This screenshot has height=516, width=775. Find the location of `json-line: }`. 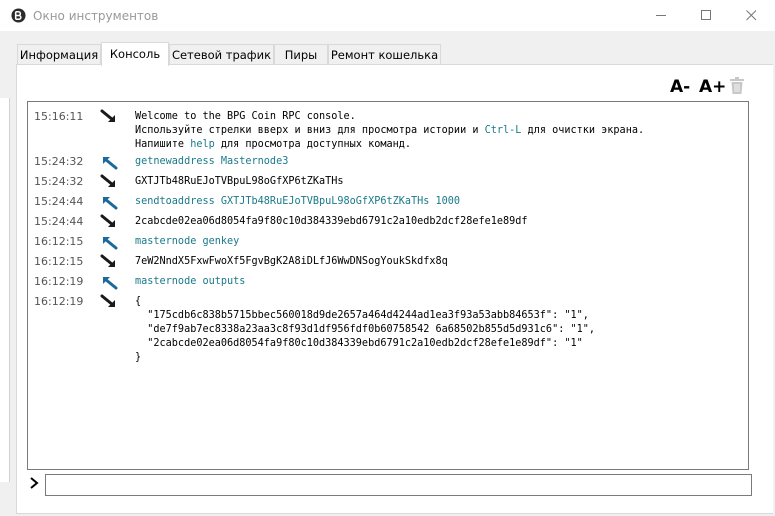

json-line: } is located at coordinates (138, 357).